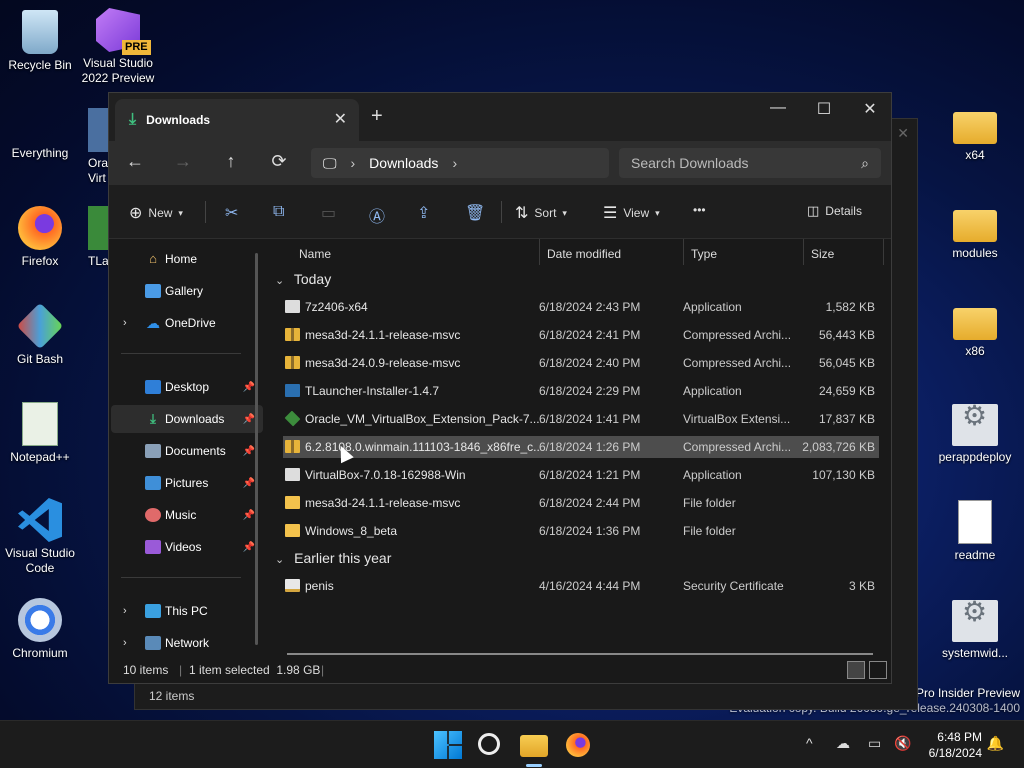 This screenshot has height=768, width=1024. What do you see at coordinates (423, 213) in the screenshot?
I see `share-button: ⇪` at bounding box center [423, 213].